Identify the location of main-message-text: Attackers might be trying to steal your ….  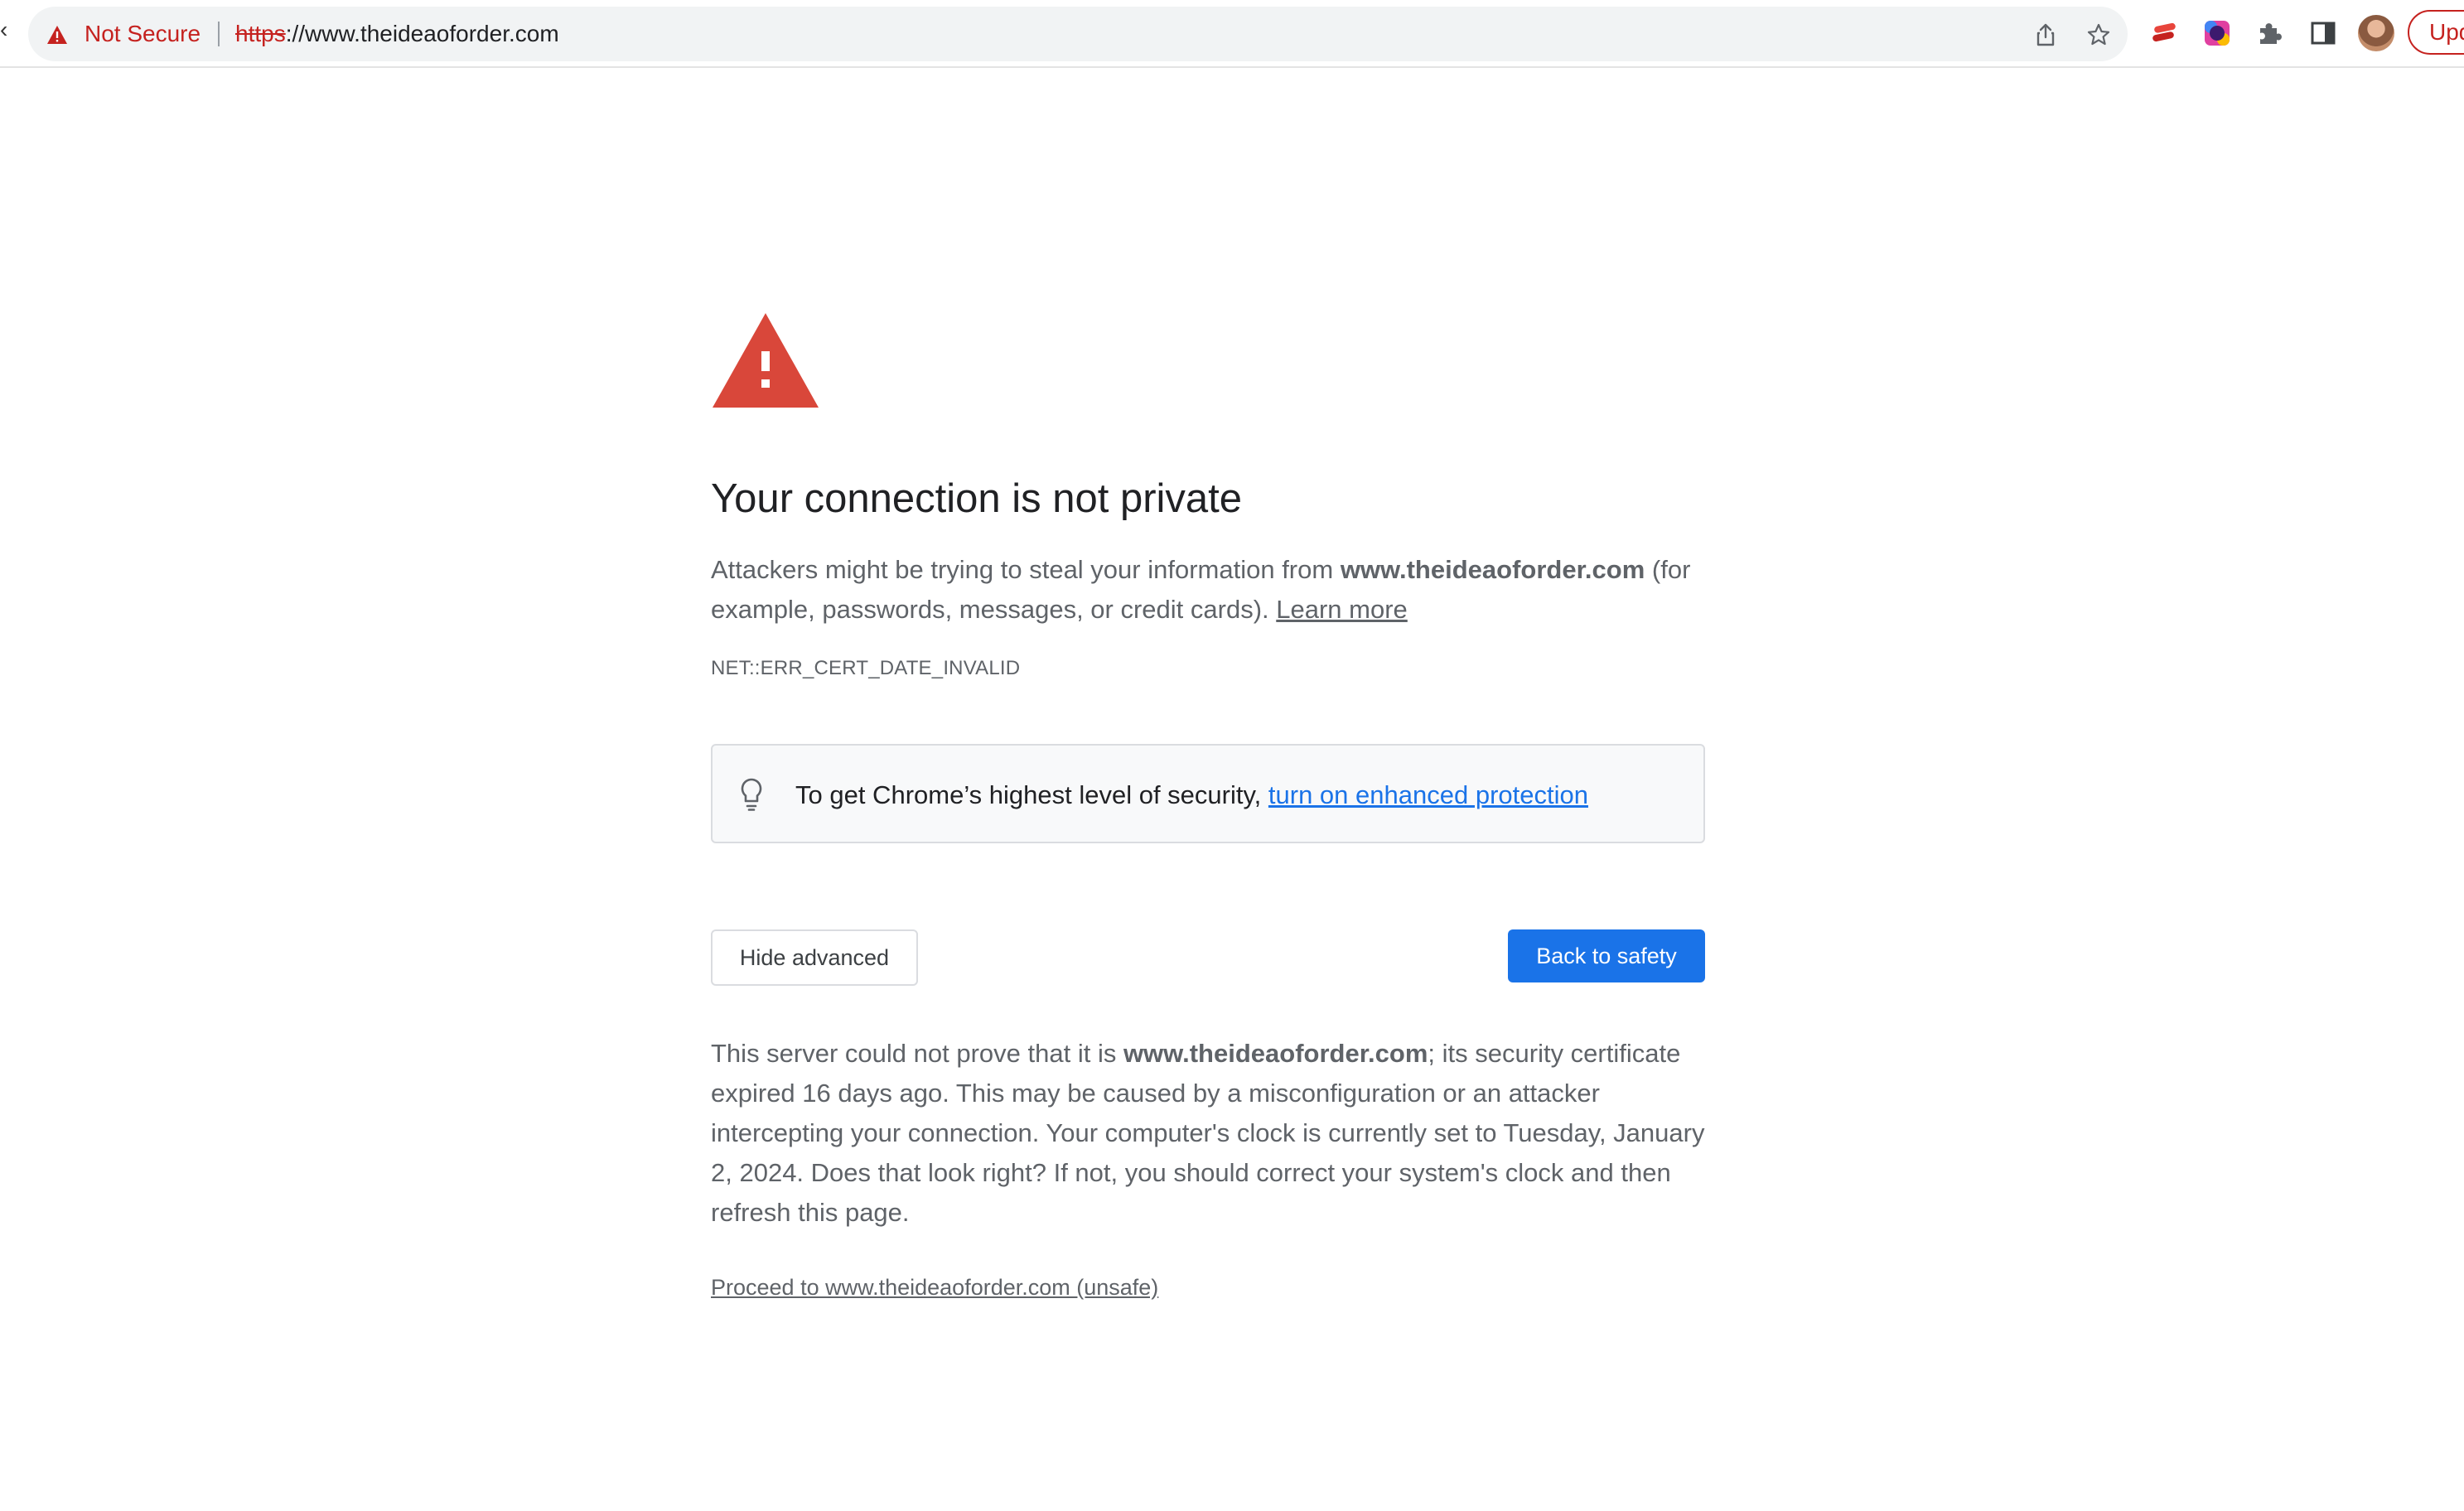
(1026, 569).